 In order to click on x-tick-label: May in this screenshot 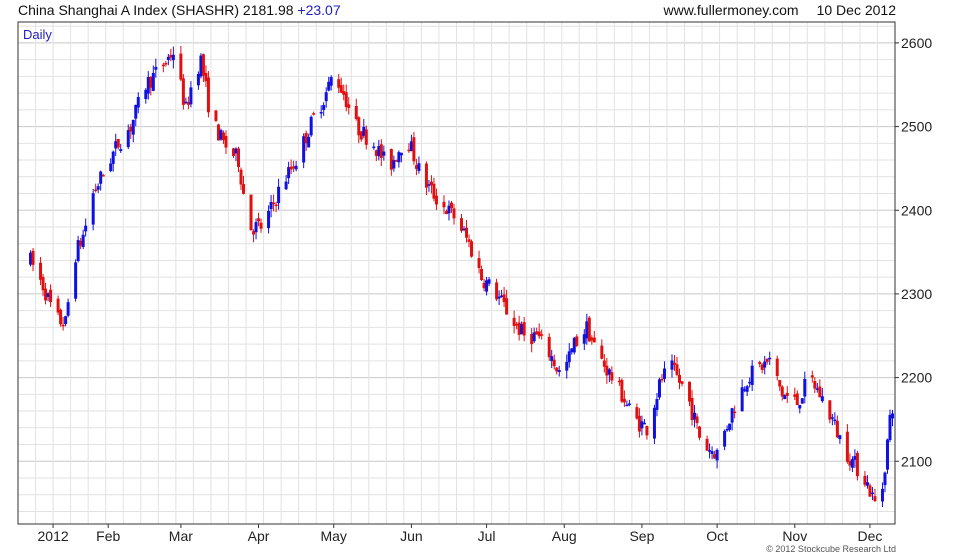, I will do `click(333, 536)`.